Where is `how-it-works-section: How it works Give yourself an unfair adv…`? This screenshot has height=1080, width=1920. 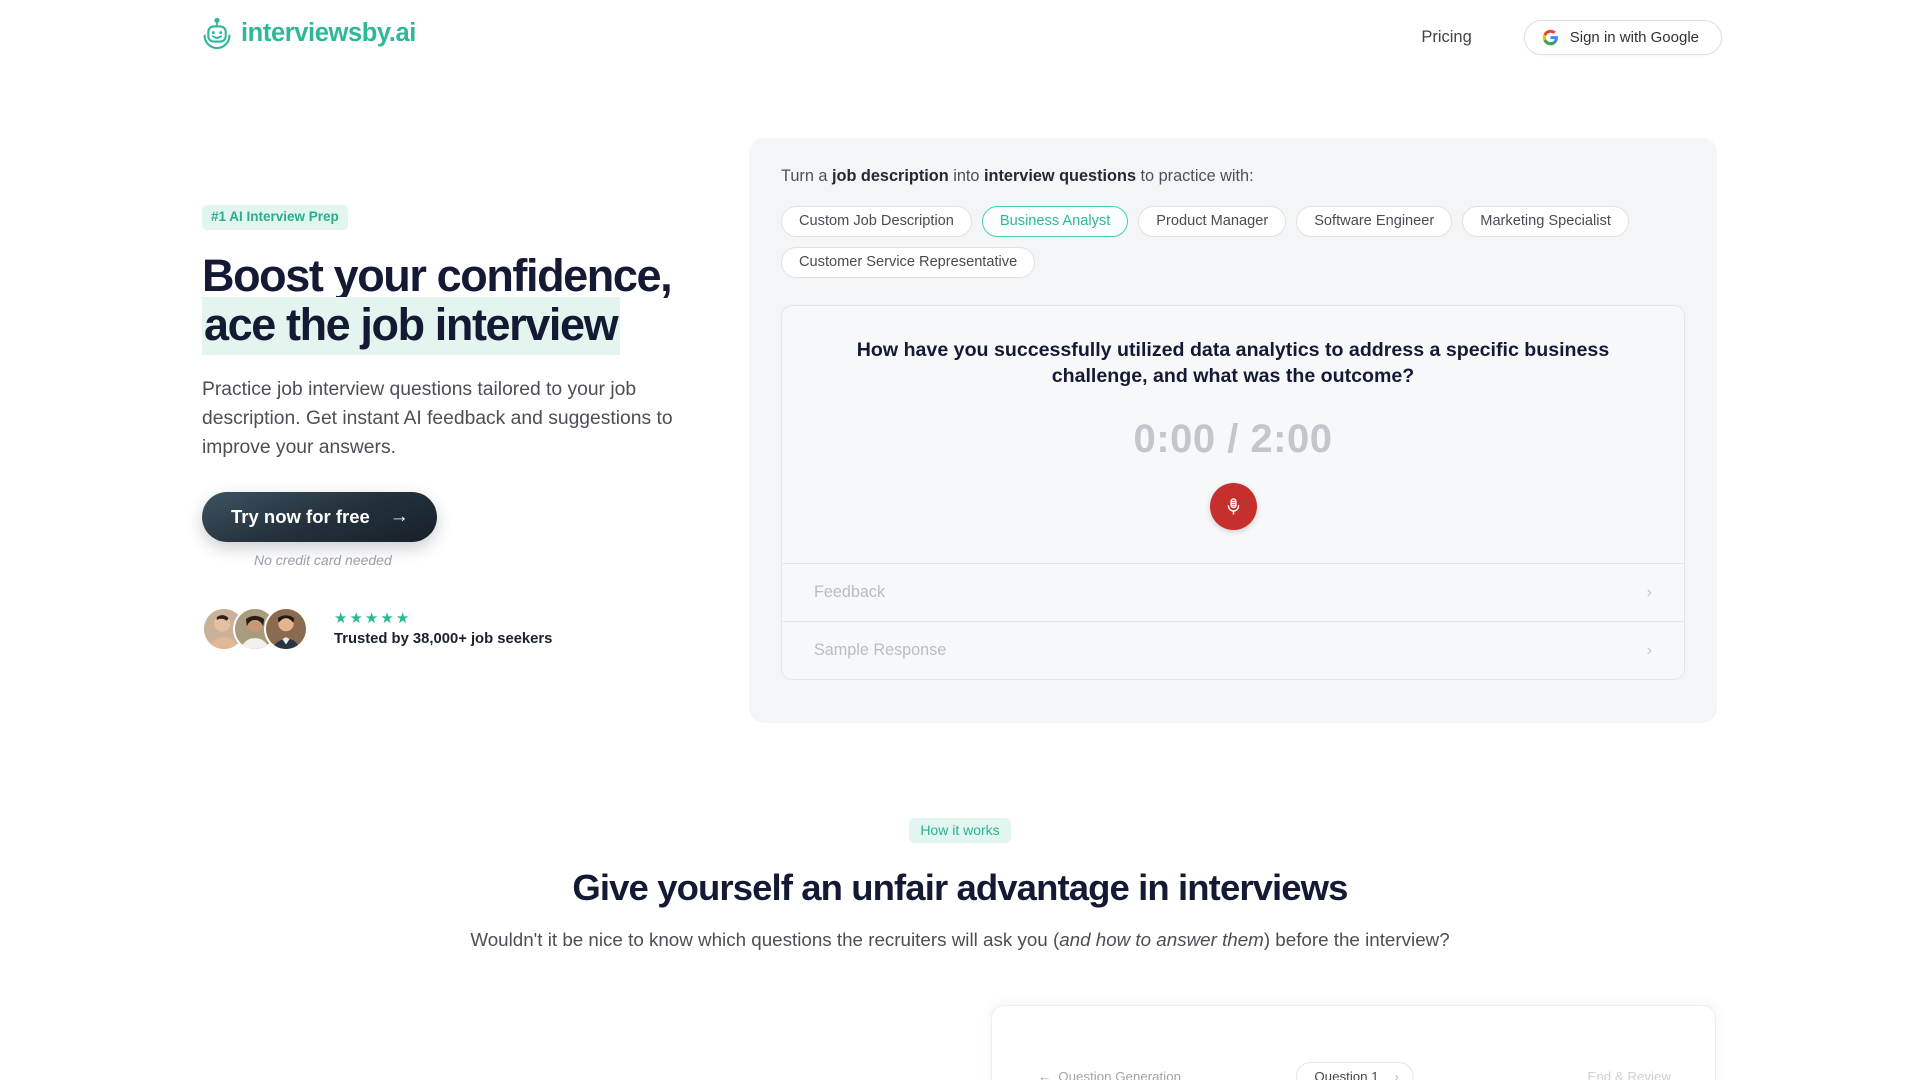
how-it-works-section: How it works Give yourself an unfair adv… is located at coordinates (960, 885).